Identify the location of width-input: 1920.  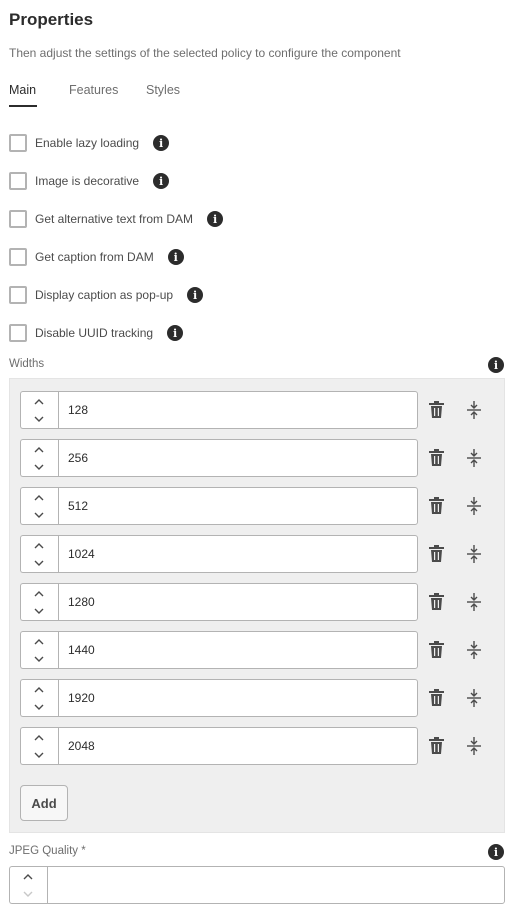
(238, 698).